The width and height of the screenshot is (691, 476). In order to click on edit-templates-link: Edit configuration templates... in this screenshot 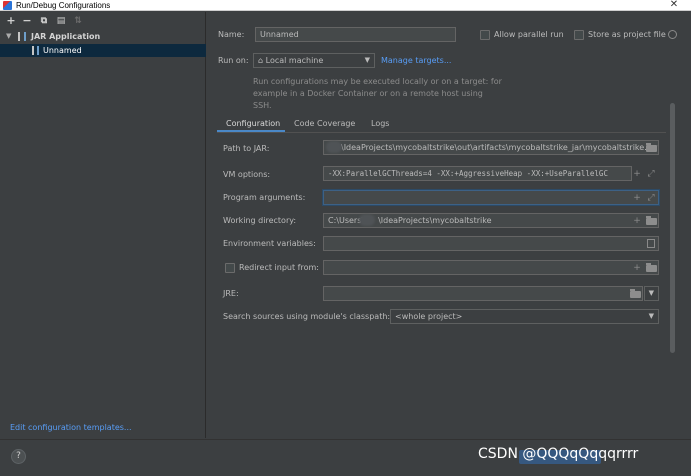, I will do `click(71, 427)`.